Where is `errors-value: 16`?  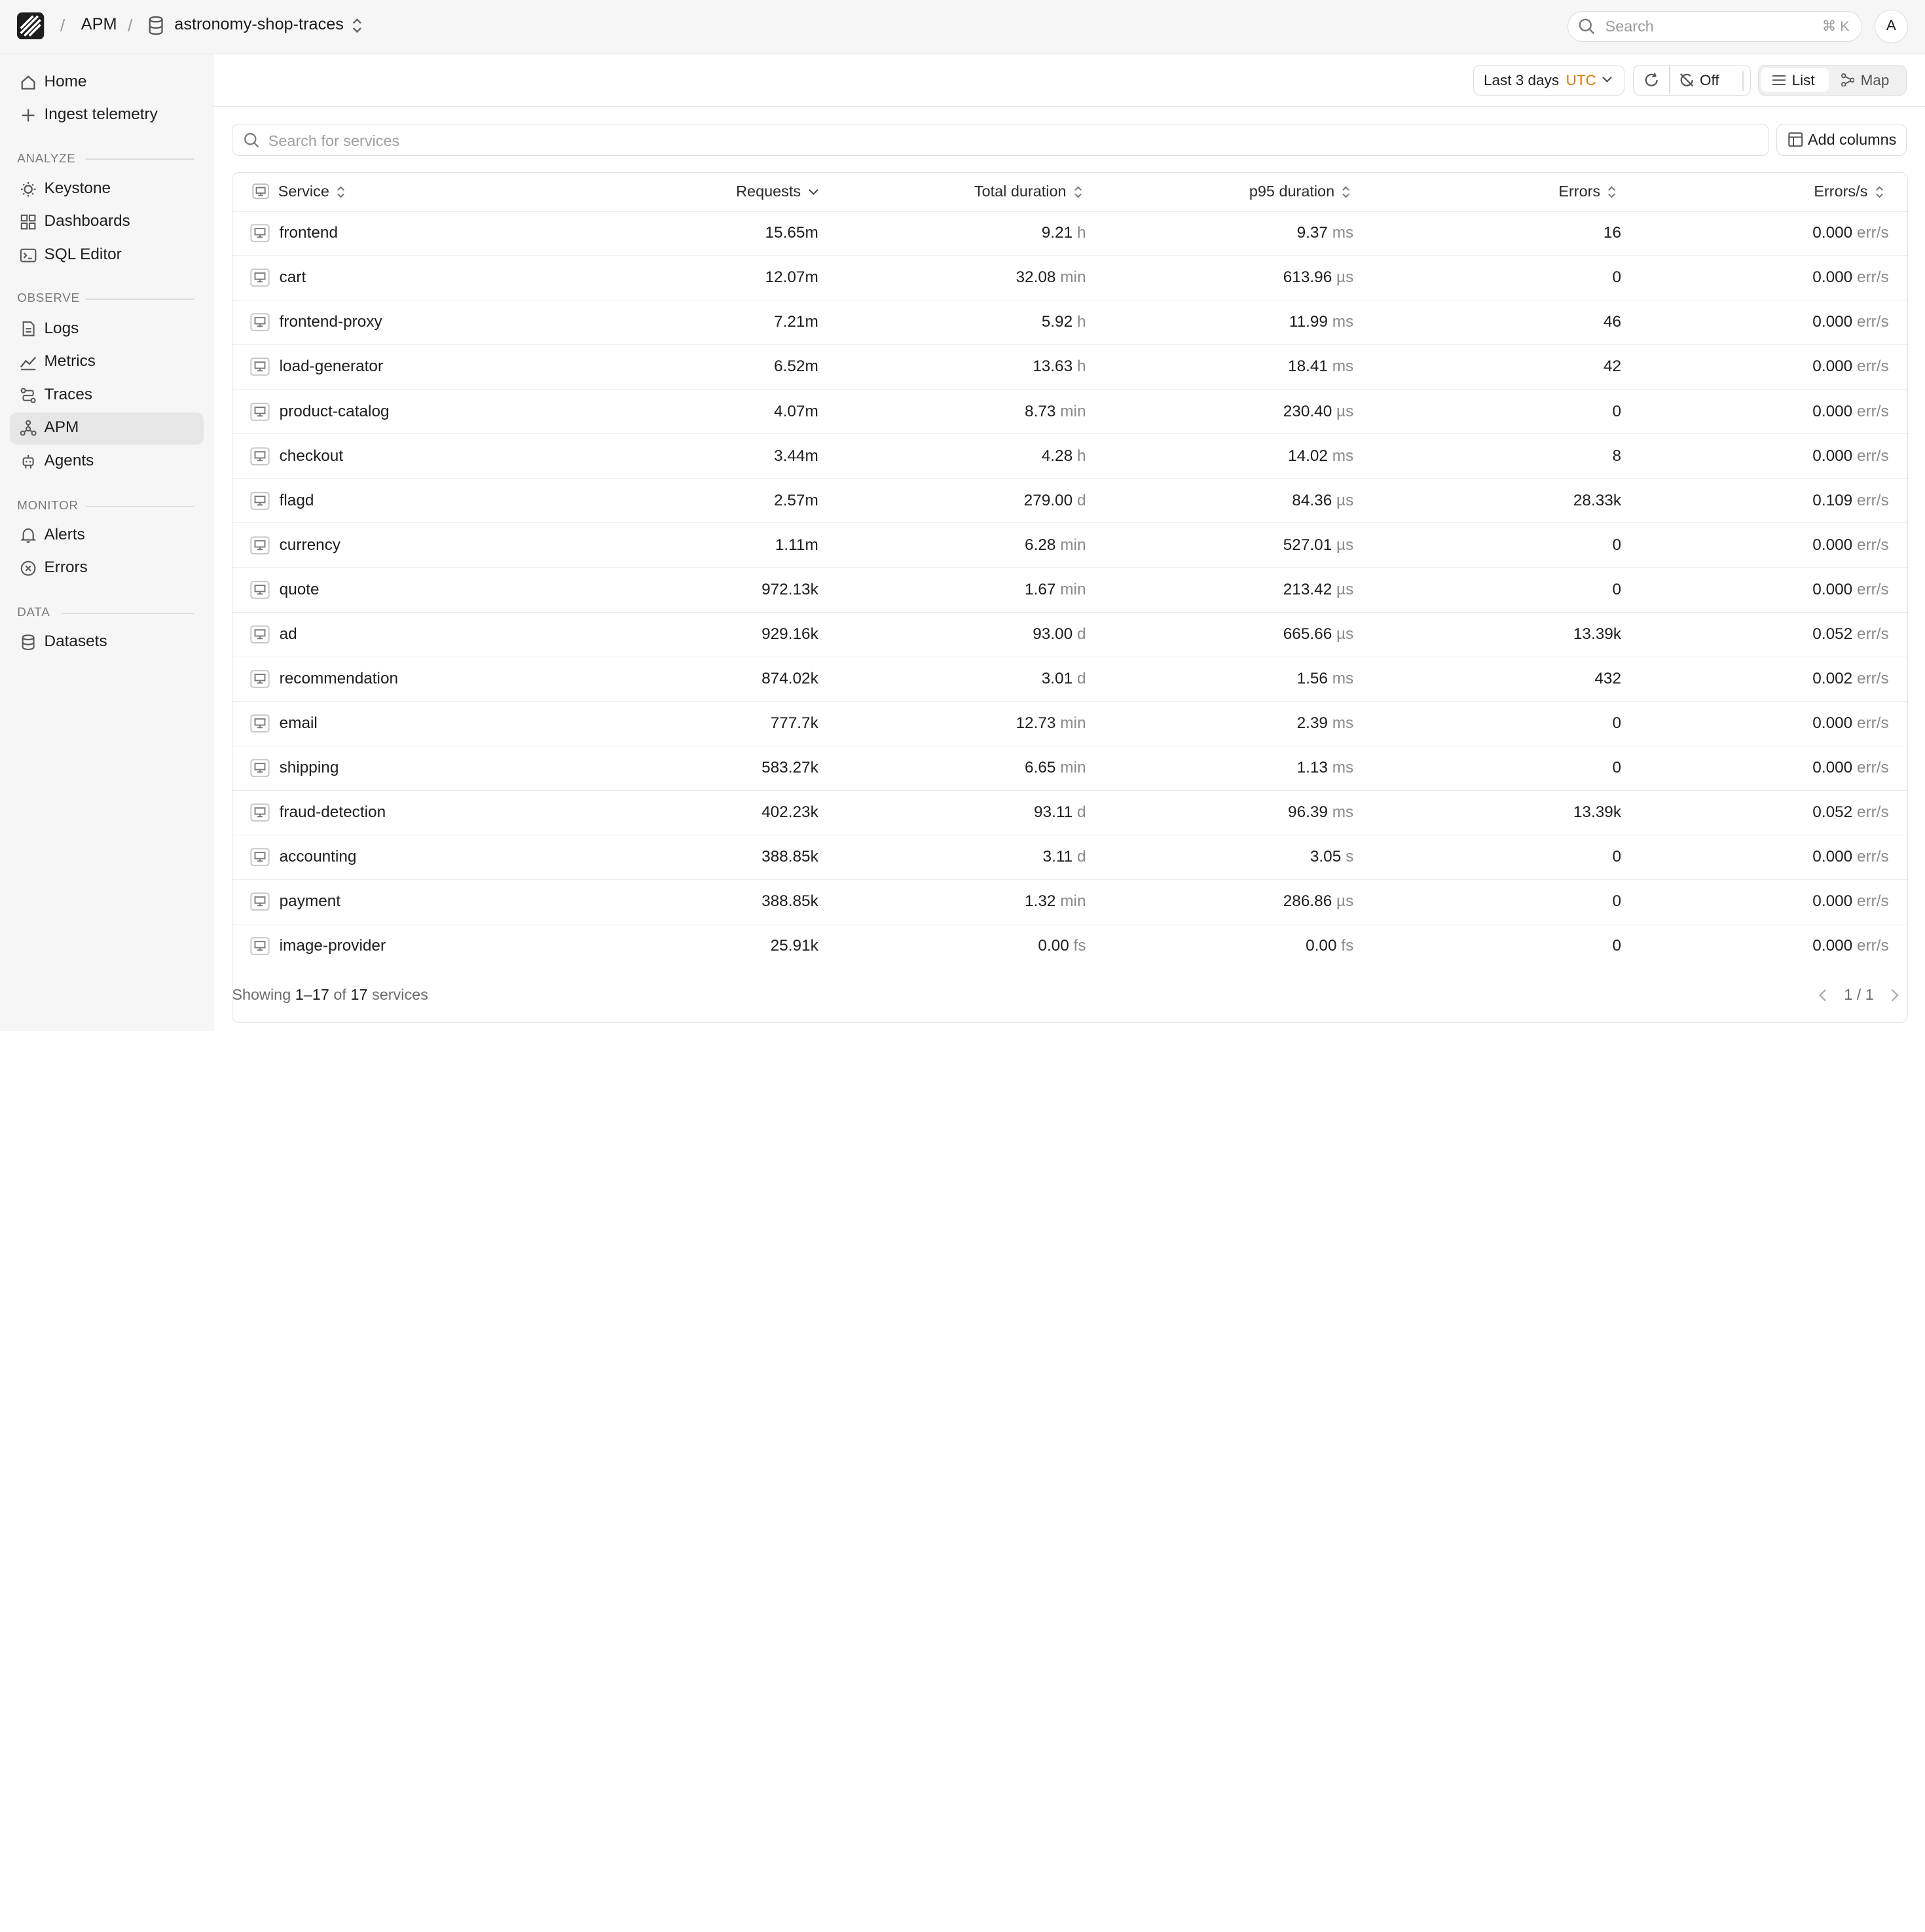 errors-value: 16 is located at coordinates (1612, 233).